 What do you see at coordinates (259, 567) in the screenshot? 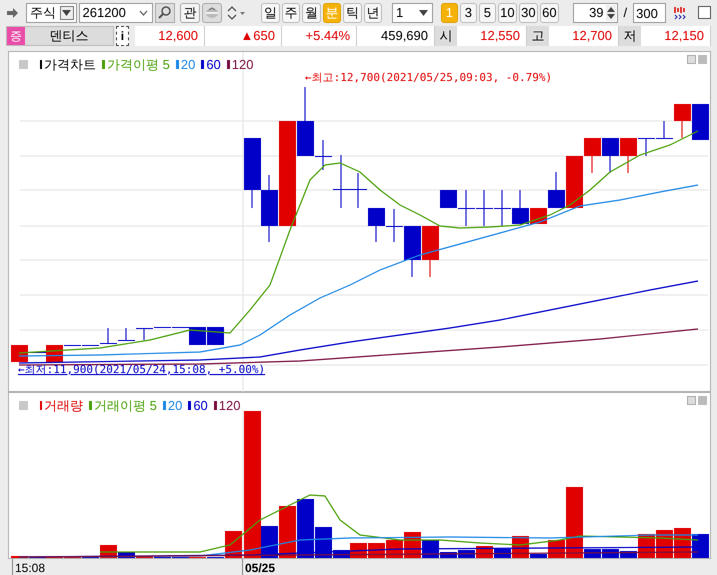
I see `axis-label: 05/25` at bounding box center [259, 567].